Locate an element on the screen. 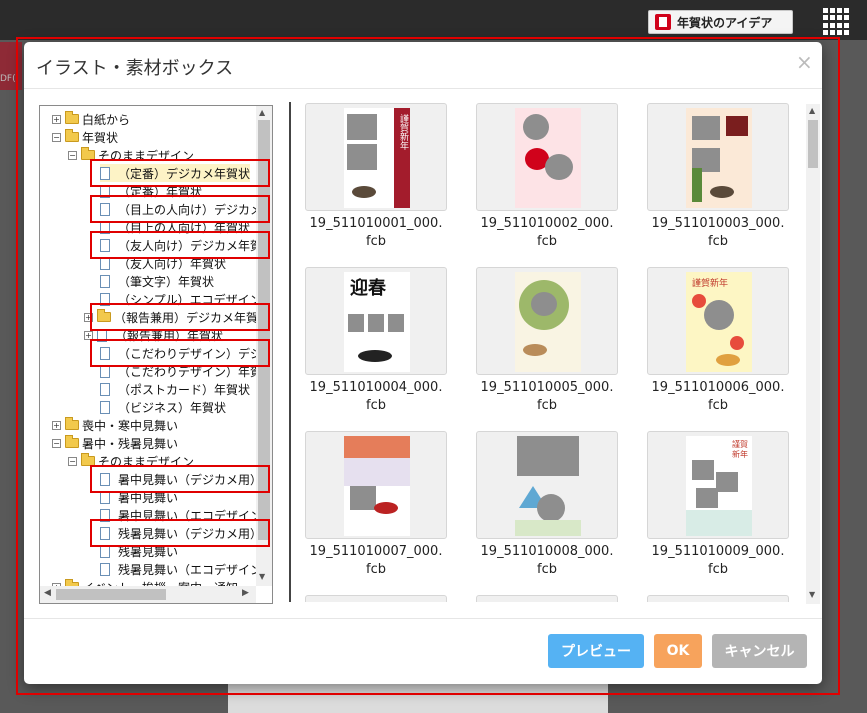 The width and height of the screenshot is (867, 713). panel-divider is located at coordinates (290, 352).